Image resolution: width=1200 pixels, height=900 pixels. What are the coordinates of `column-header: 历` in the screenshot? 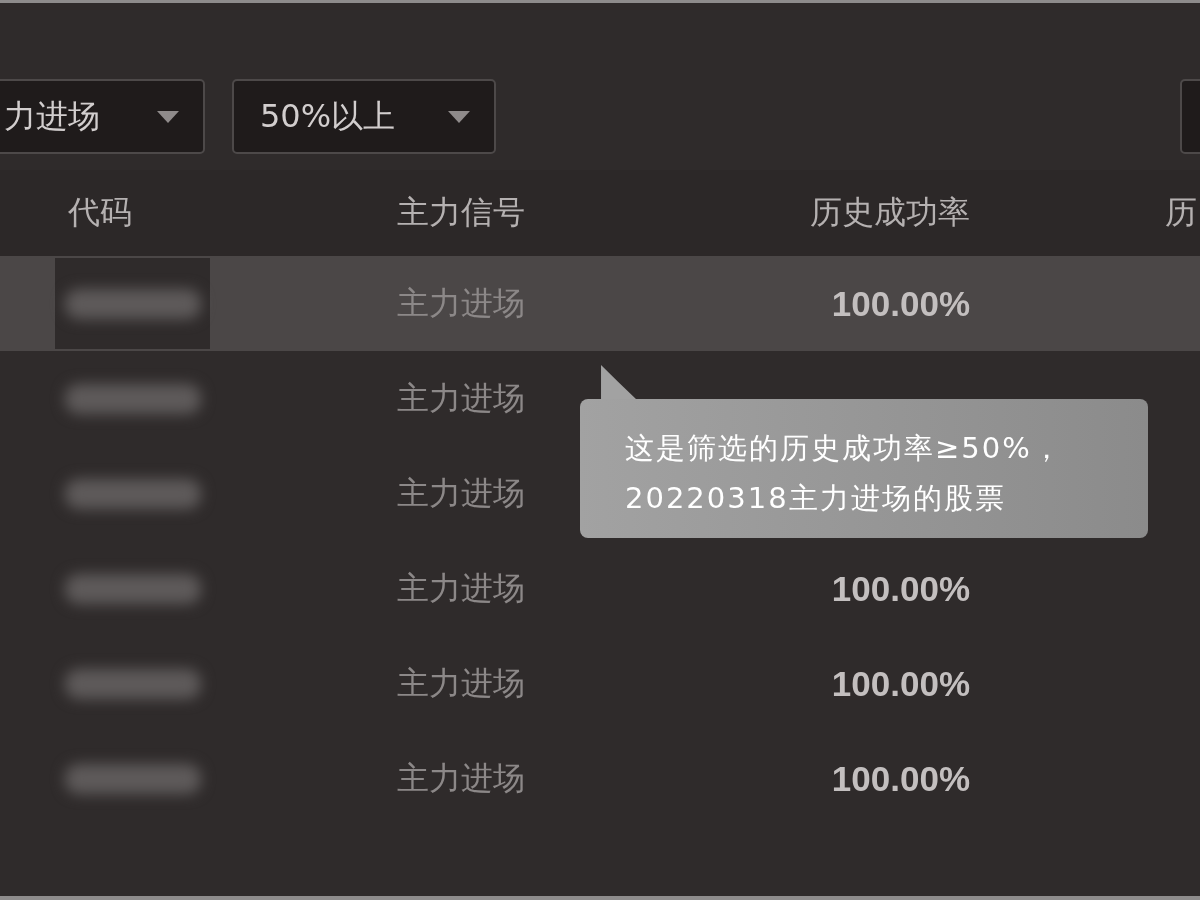 It's located at (1181, 212).